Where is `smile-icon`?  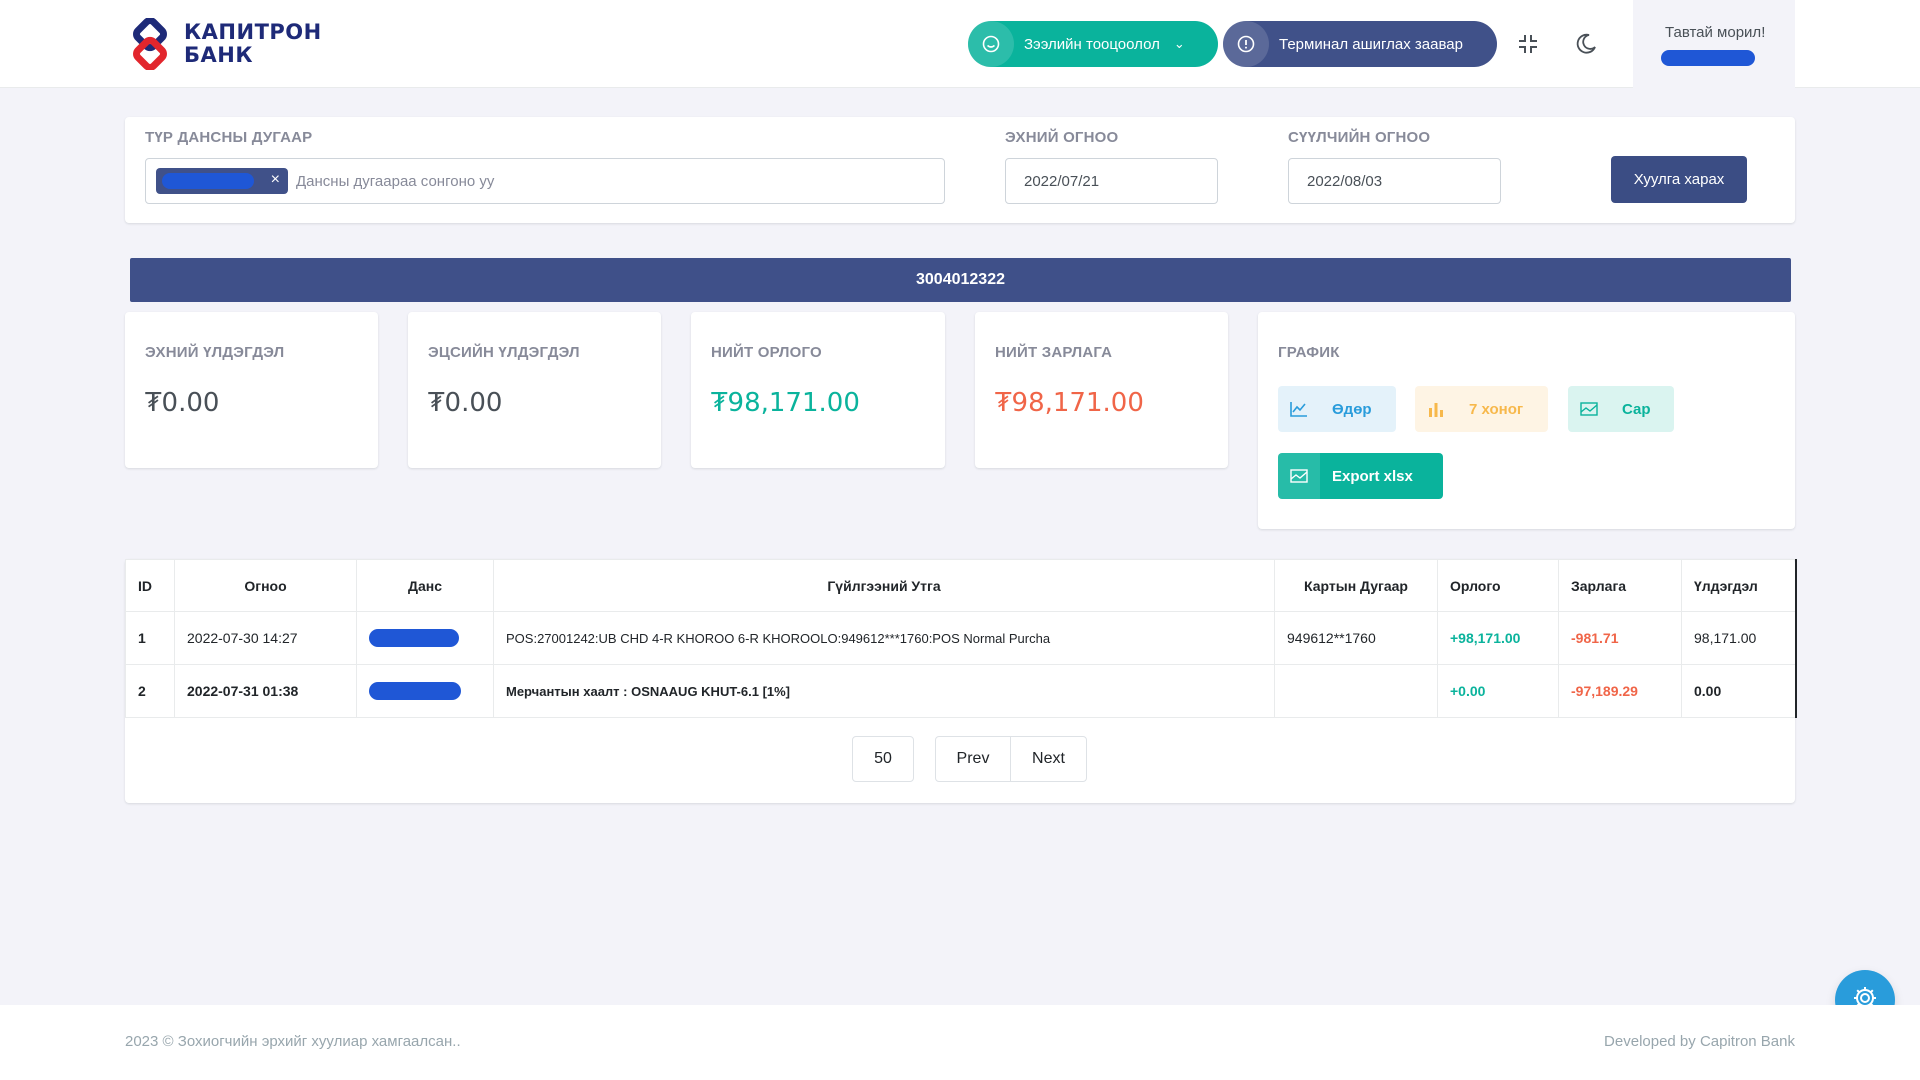
smile-icon is located at coordinates (991, 44).